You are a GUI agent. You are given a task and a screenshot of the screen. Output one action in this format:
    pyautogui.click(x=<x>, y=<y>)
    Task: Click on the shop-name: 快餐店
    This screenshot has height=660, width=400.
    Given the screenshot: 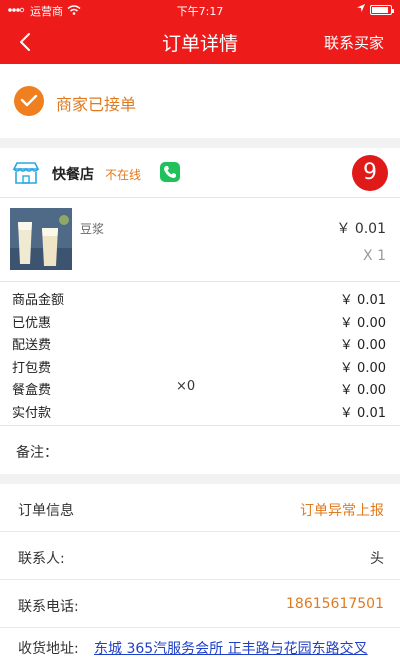 What is the action you would take?
    pyautogui.click(x=73, y=174)
    